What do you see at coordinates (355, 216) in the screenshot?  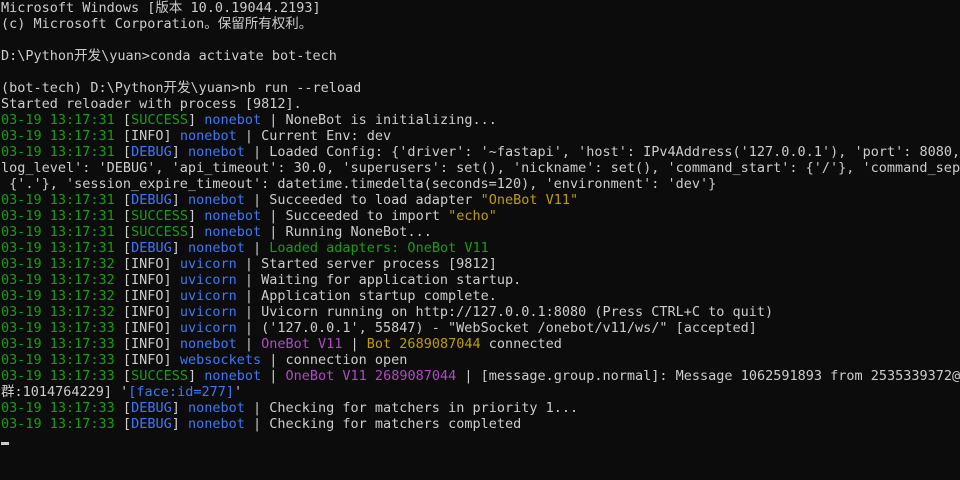 I see `terminal-text: | Succeeded to import` at bounding box center [355, 216].